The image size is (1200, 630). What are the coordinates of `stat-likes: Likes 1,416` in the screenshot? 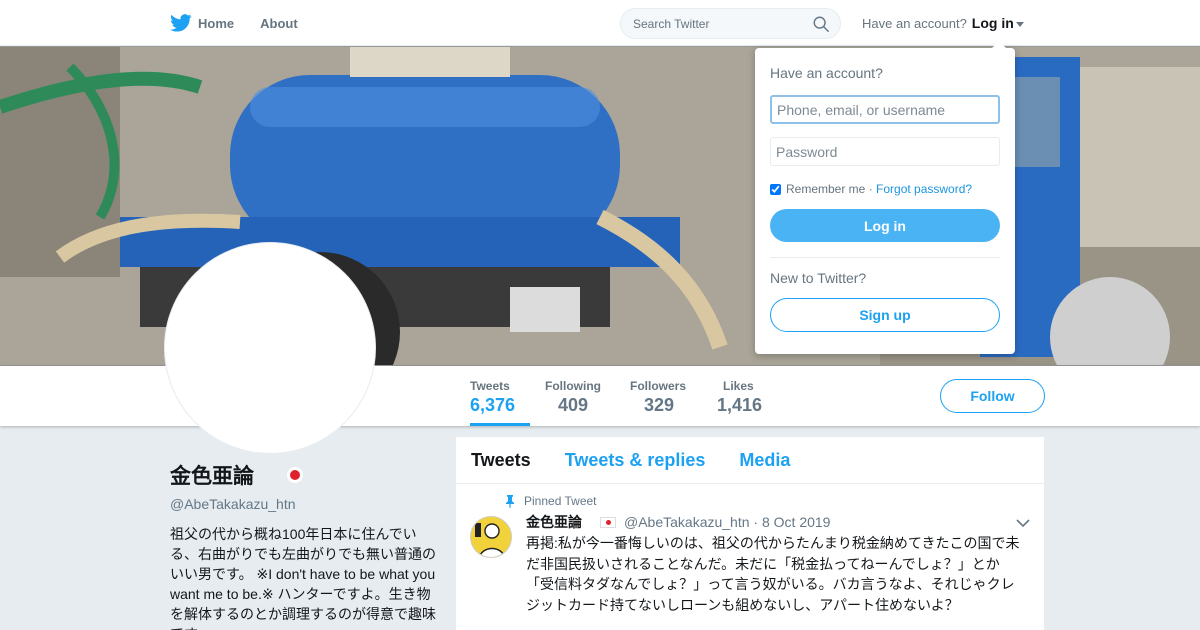 It's located at (747, 396).